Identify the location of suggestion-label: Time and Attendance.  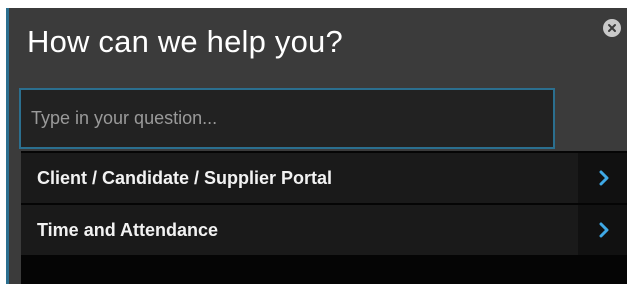
(128, 230).